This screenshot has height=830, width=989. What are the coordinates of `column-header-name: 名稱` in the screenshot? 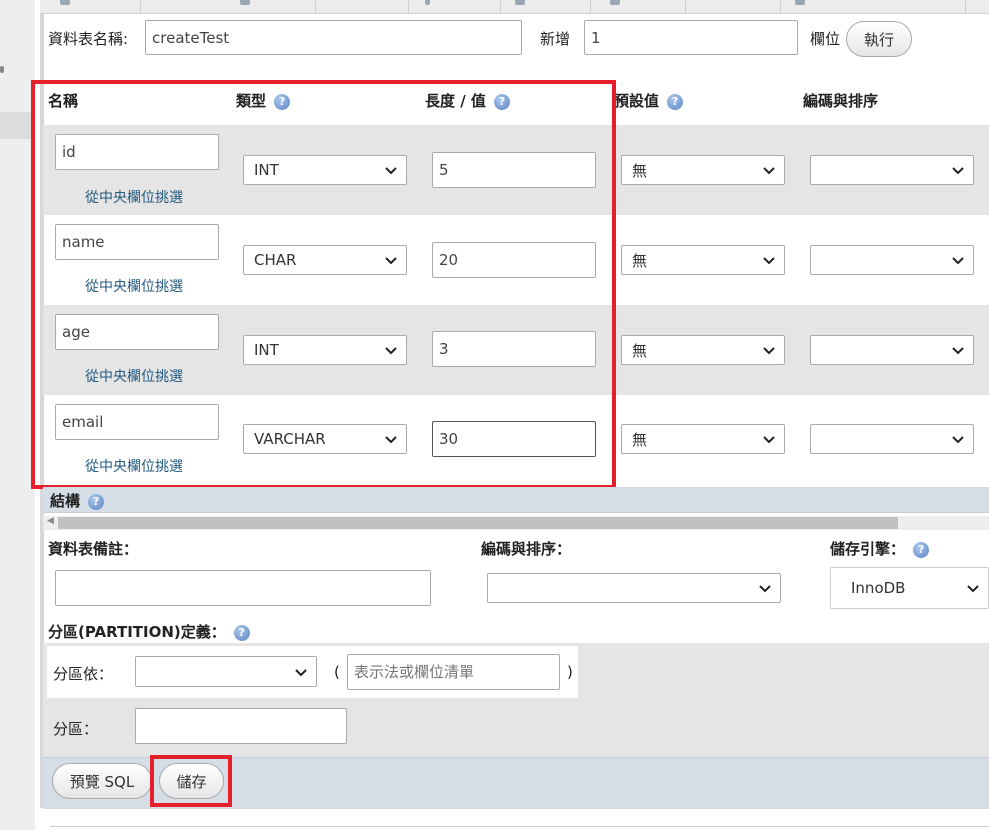 It's located at (63, 101).